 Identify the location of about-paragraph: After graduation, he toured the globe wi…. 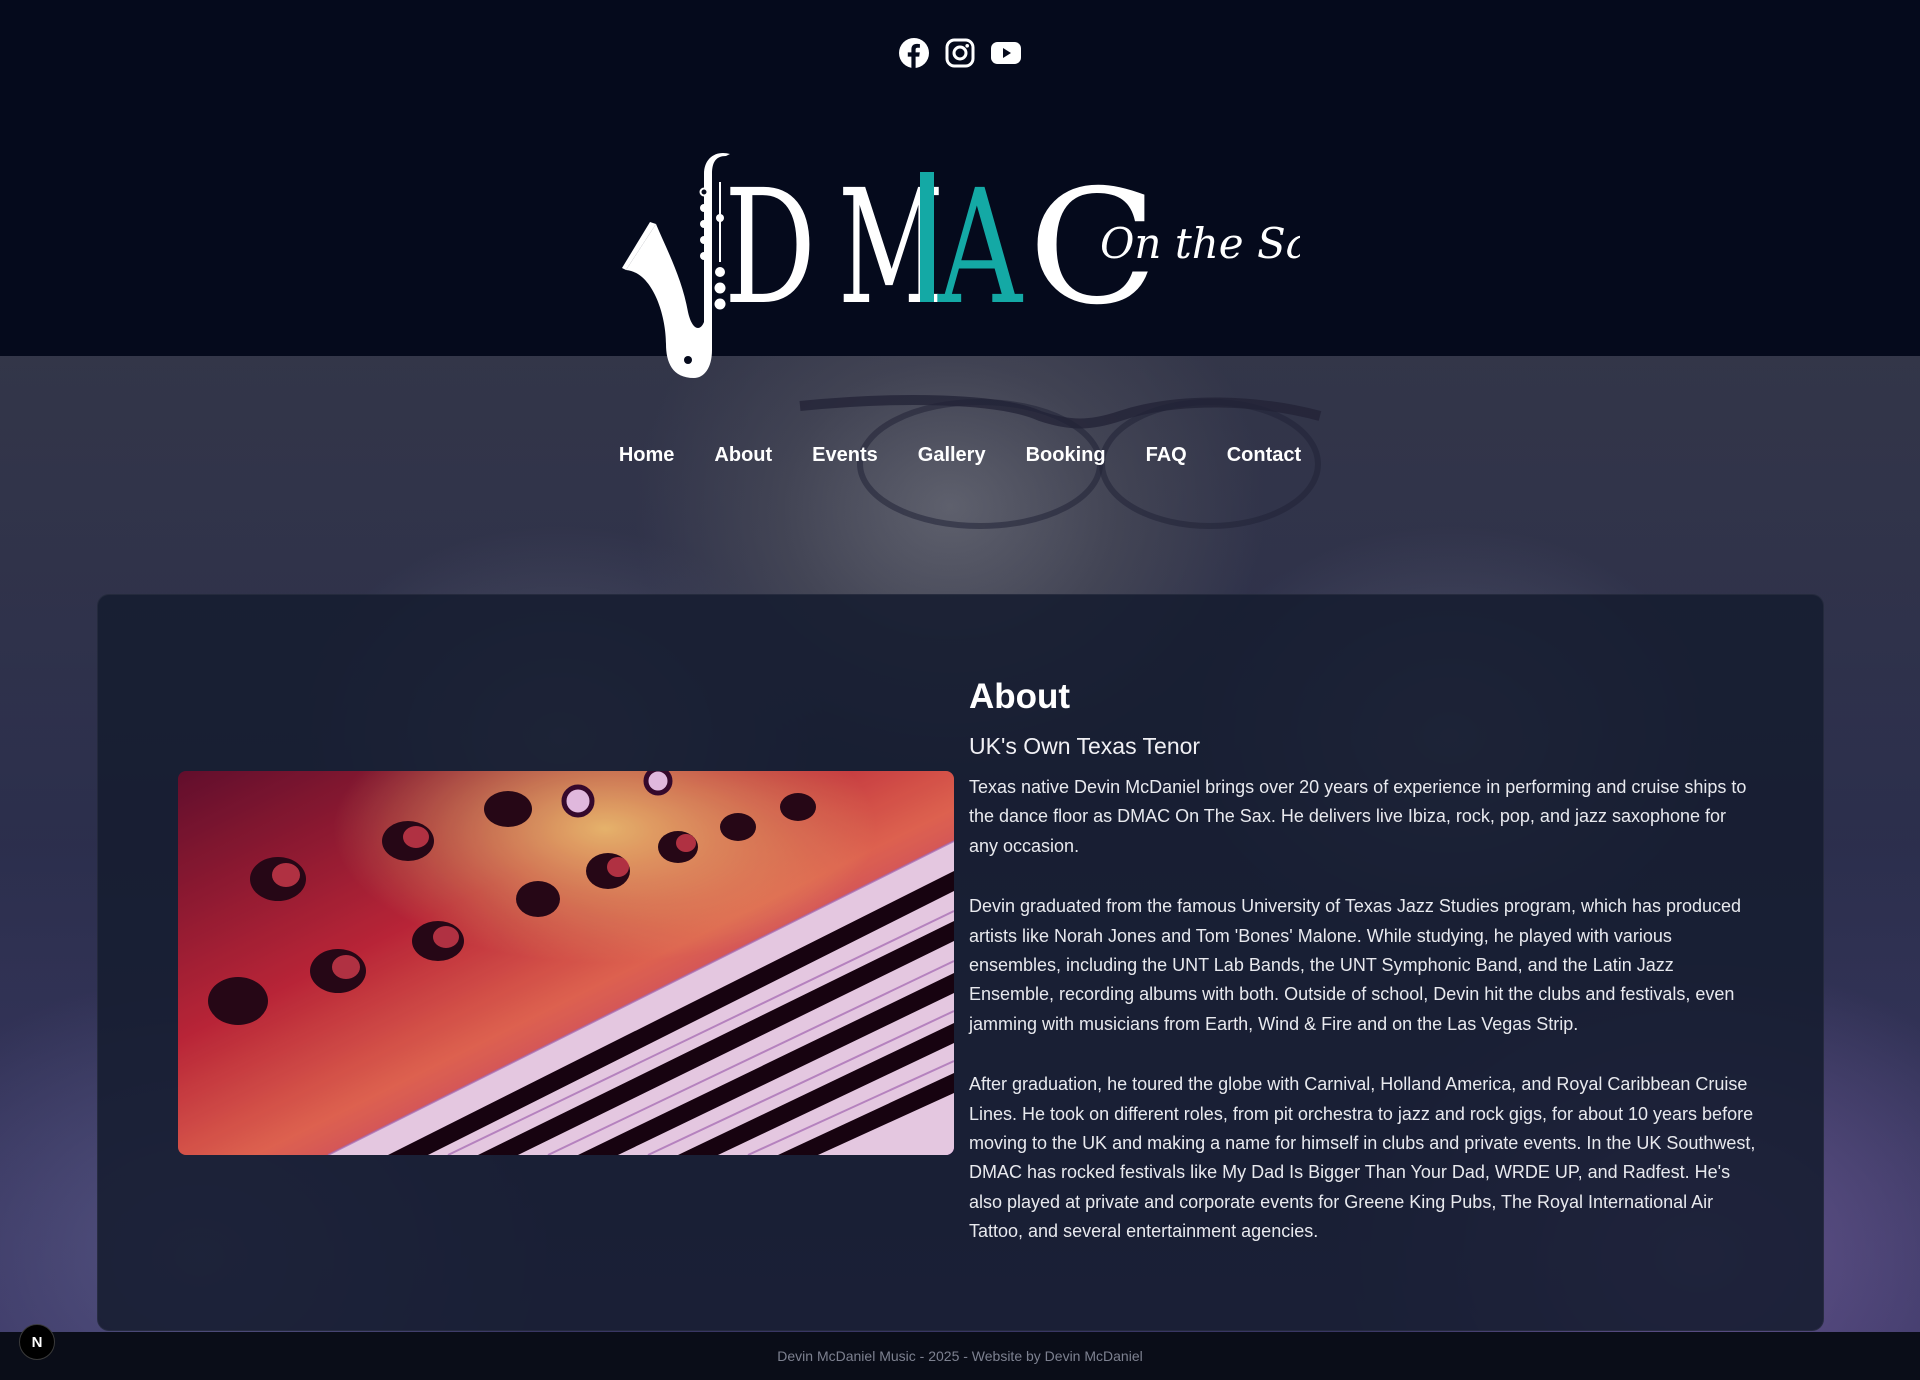
(1362, 1158).